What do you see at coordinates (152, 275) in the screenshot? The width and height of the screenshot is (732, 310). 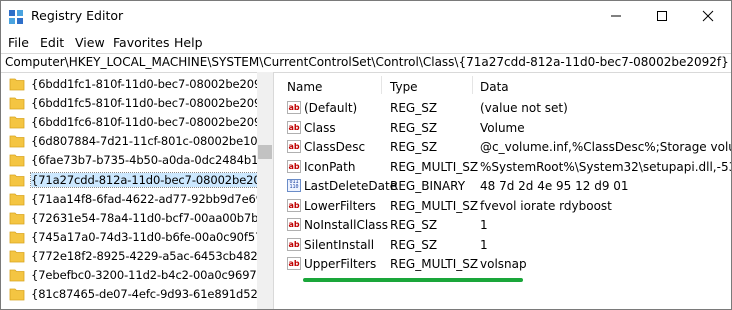 I see `tree-item-label: {7ebefbc0-3200-11d2-b4c2-00a0c9697d07}` at bounding box center [152, 275].